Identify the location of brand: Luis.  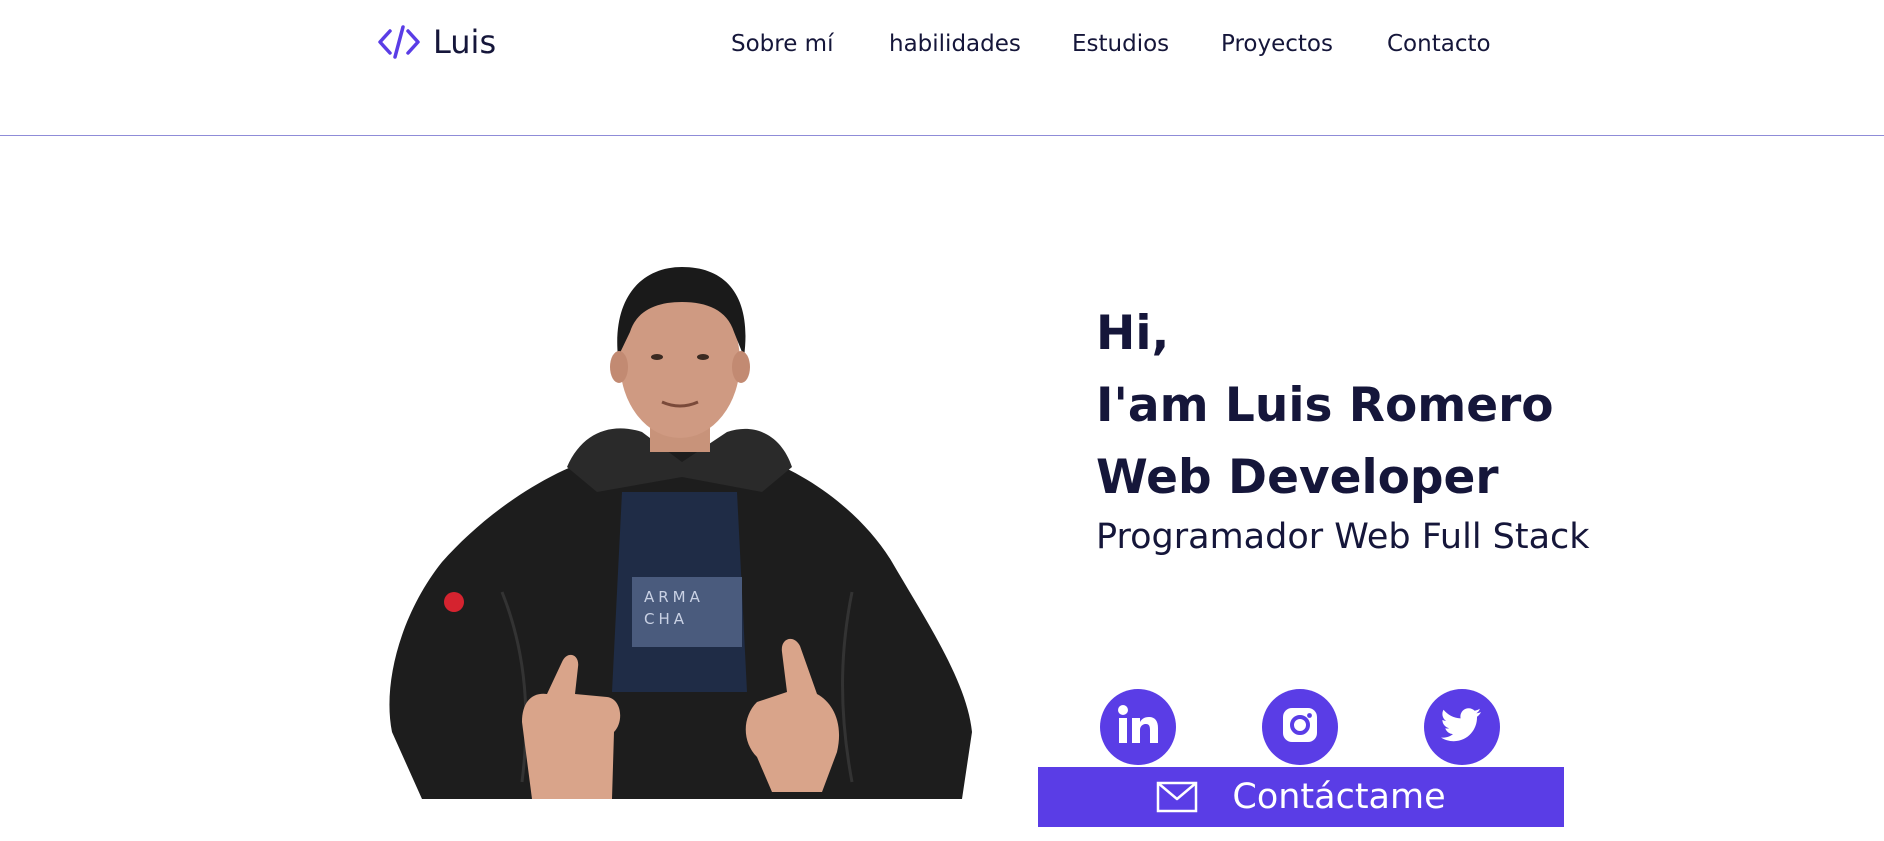
(436, 42).